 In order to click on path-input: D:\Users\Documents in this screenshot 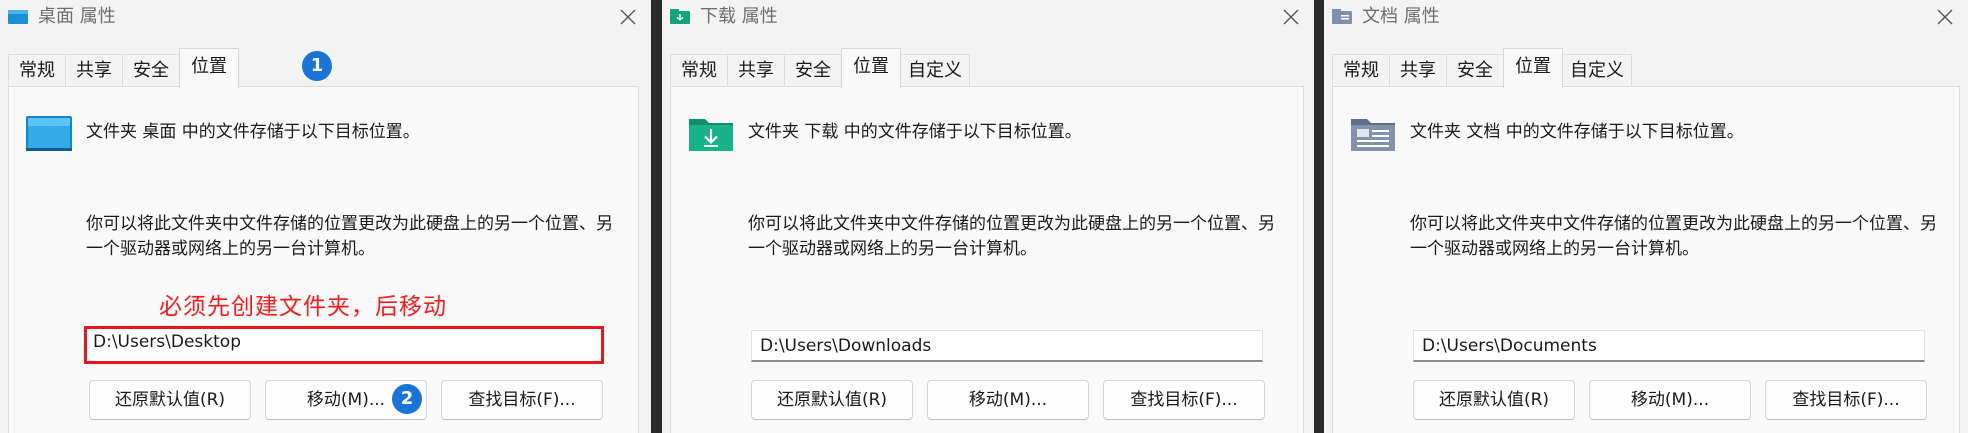, I will do `click(1669, 346)`.